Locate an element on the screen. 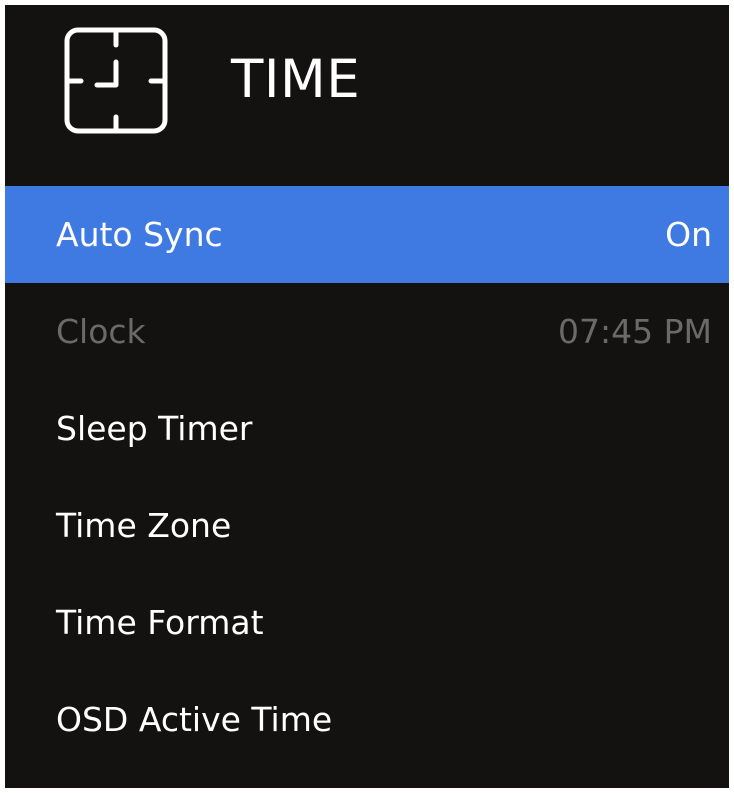  menu-item-time-zone: Time Zone is located at coordinates (367, 525).